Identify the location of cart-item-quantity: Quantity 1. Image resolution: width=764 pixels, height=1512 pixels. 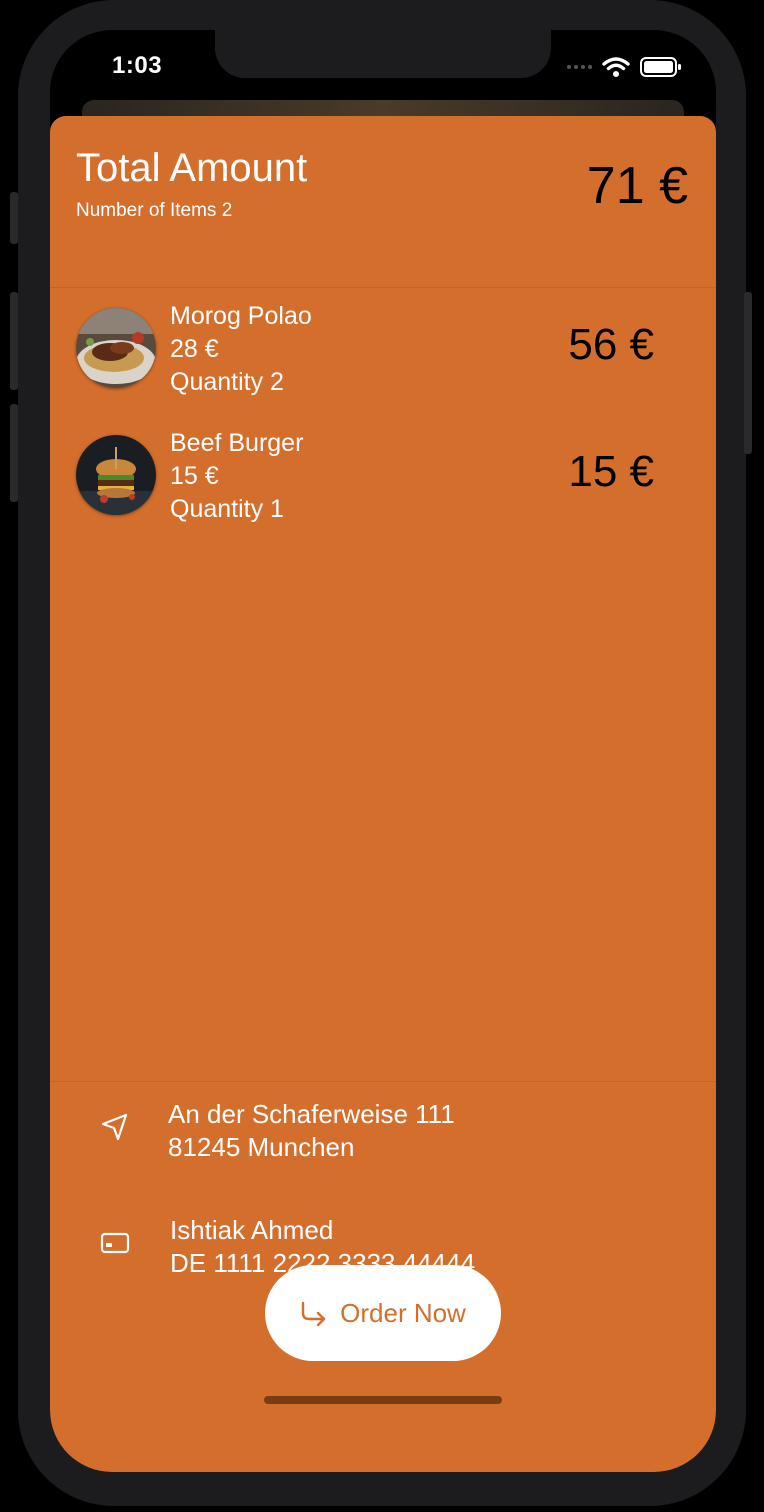
(227, 509).